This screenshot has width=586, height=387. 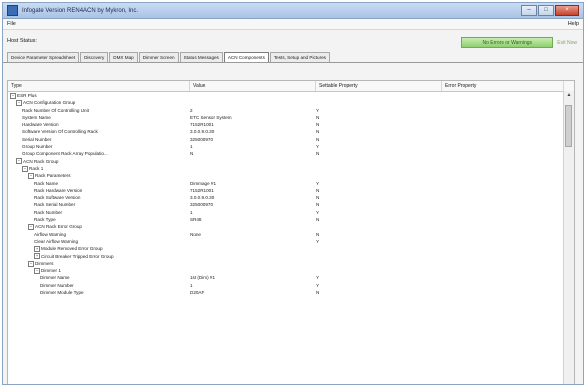 What do you see at coordinates (291, 103) in the screenshot?
I see `table-row: − ACN Configuration Group` at bounding box center [291, 103].